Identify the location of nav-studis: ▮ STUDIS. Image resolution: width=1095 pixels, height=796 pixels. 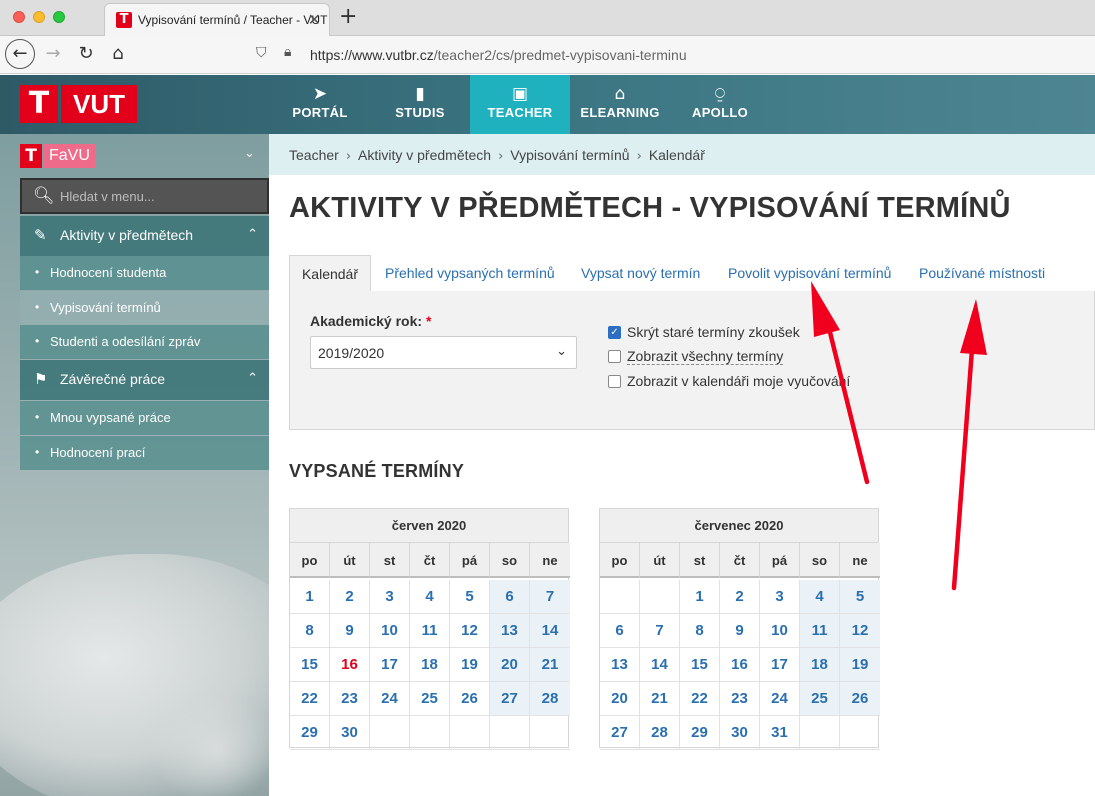
(420, 104).